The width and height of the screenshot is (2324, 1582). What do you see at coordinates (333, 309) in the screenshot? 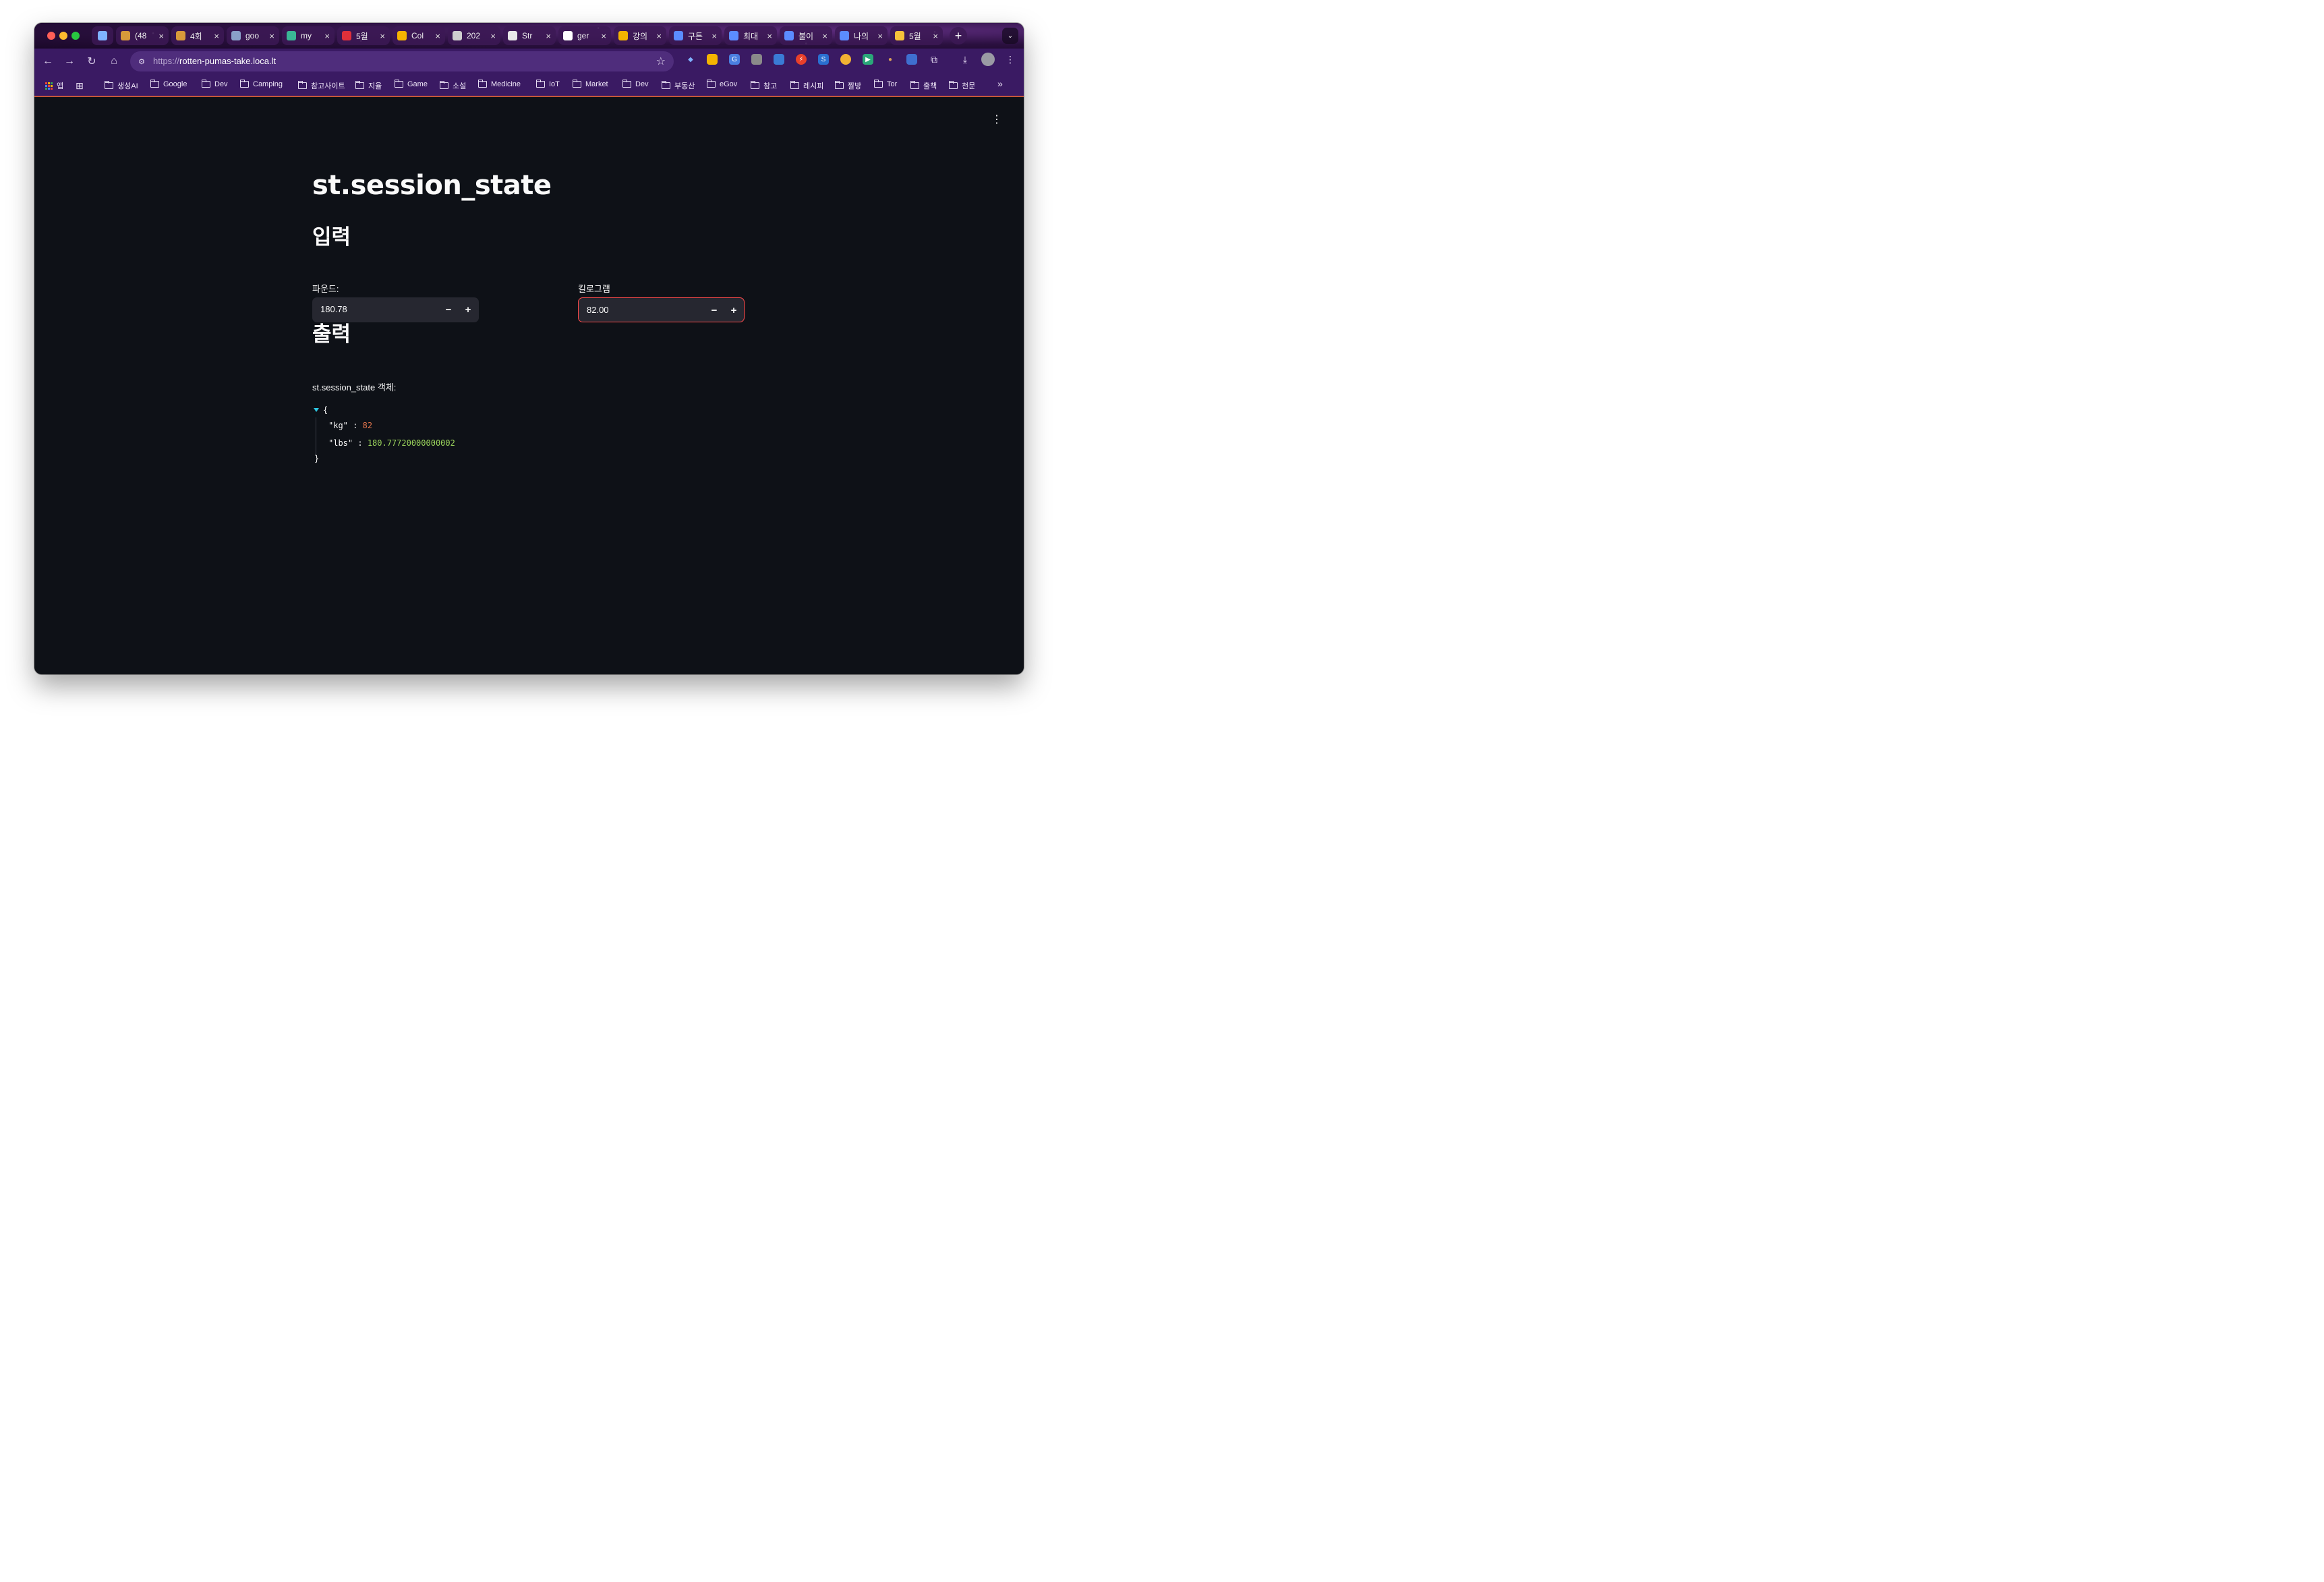
I see `pounds-value: 180.78` at bounding box center [333, 309].